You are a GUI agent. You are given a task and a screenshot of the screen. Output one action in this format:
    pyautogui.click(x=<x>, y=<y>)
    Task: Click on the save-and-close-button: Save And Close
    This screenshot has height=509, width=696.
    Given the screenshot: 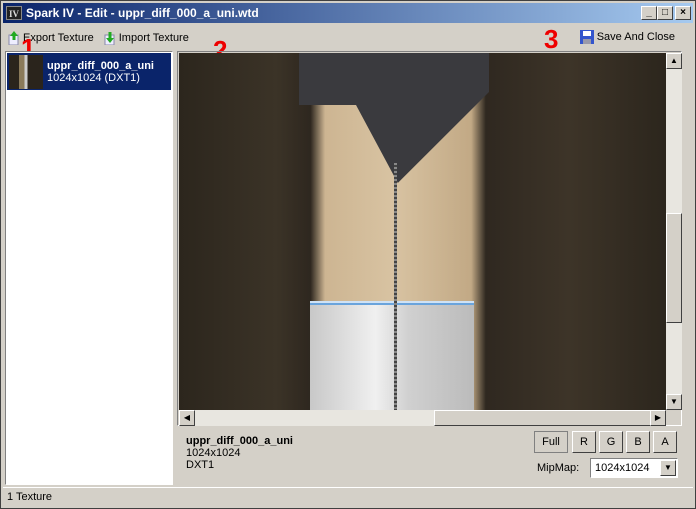 What is the action you would take?
    pyautogui.click(x=627, y=37)
    